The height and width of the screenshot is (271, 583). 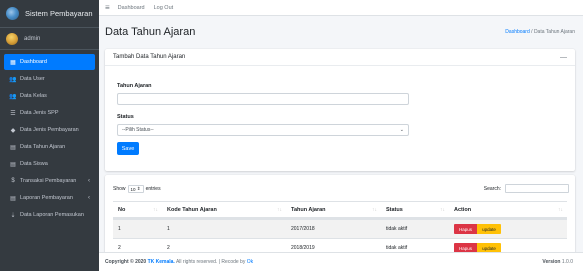 I want to click on sidebar-item-label: Data Jenis Pembayaran, so click(x=49, y=130).